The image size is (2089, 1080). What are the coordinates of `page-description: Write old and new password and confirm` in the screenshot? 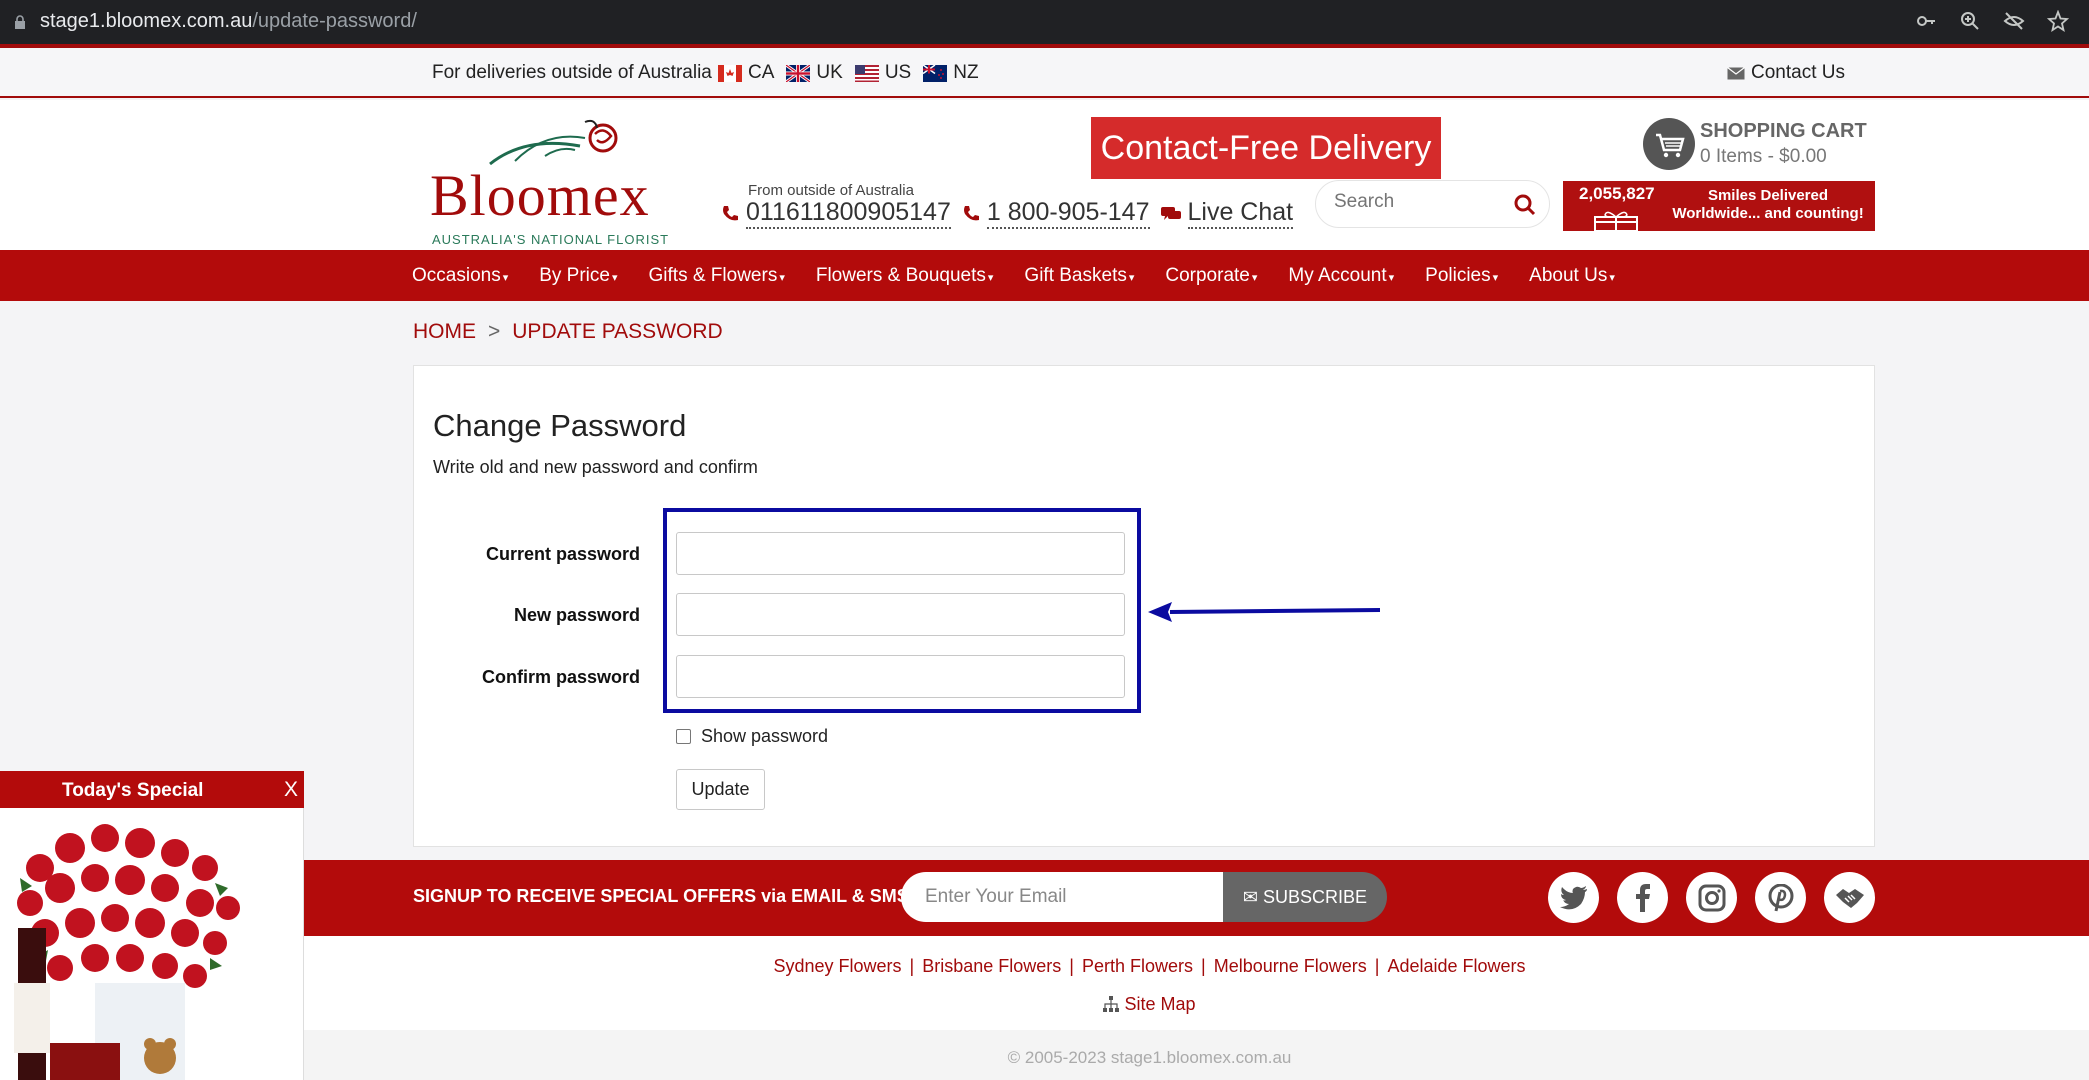 It's located at (595, 467).